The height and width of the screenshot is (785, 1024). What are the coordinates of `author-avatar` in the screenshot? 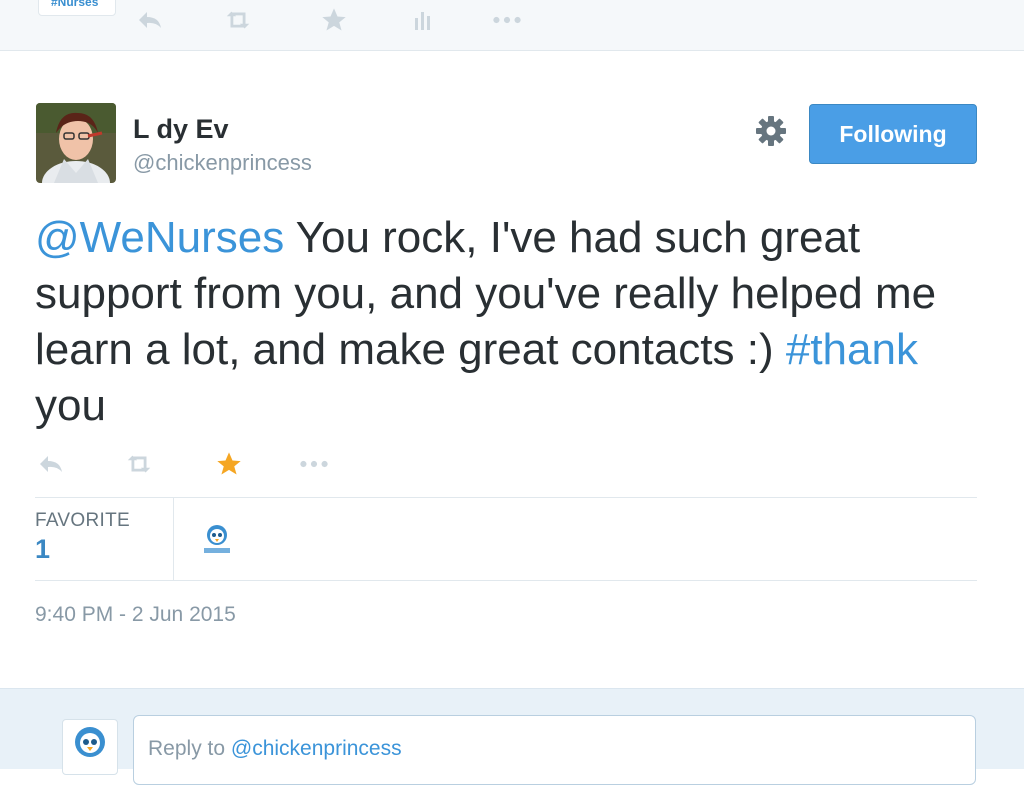 It's located at (76, 143).